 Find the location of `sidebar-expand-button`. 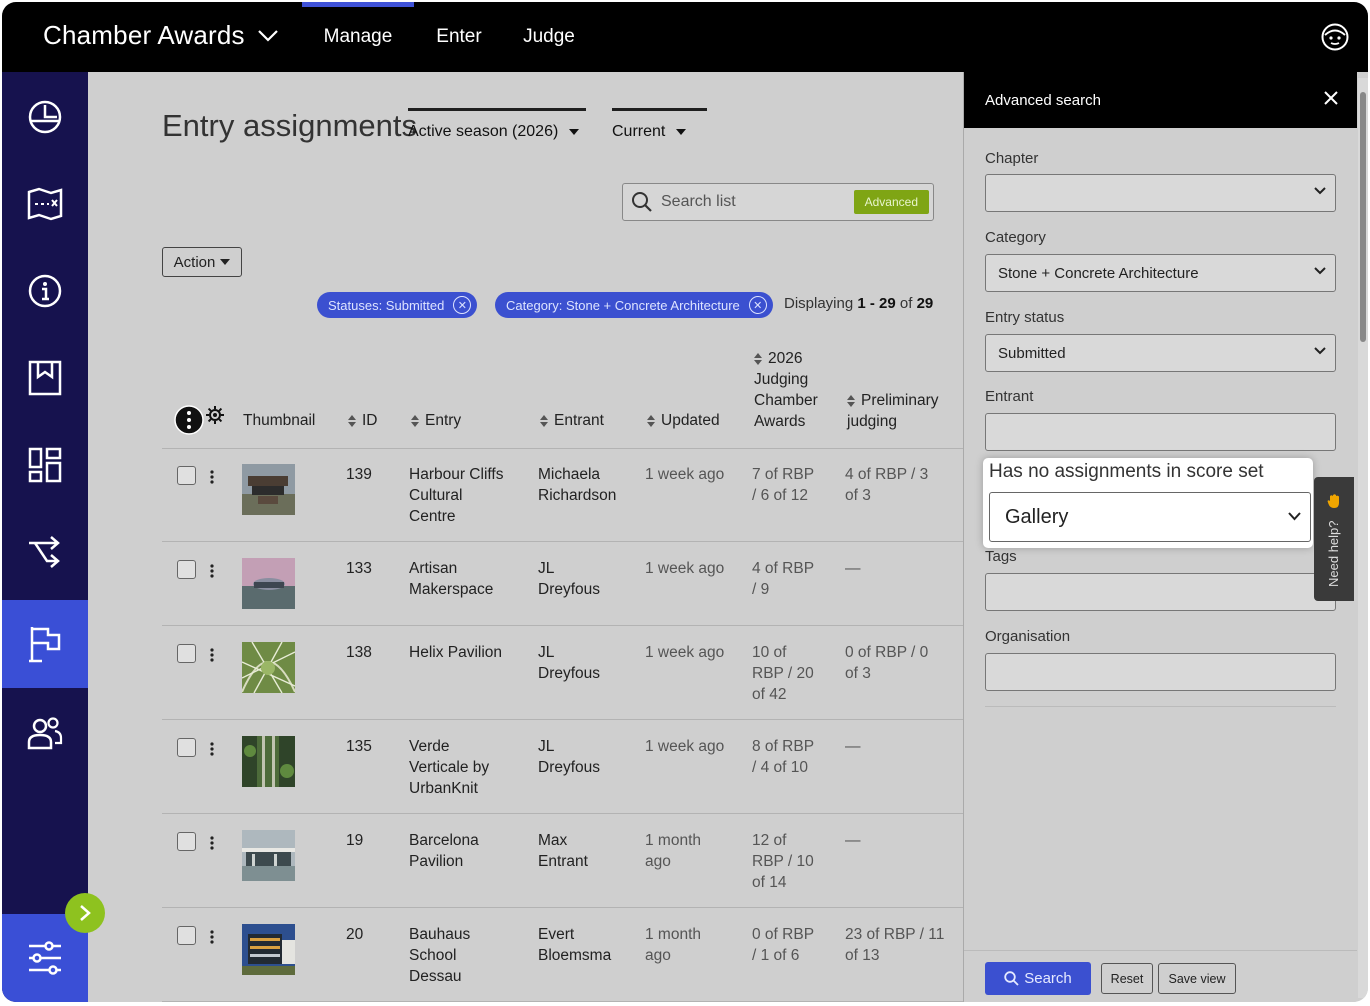

sidebar-expand-button is located at coordinates (85, 913).